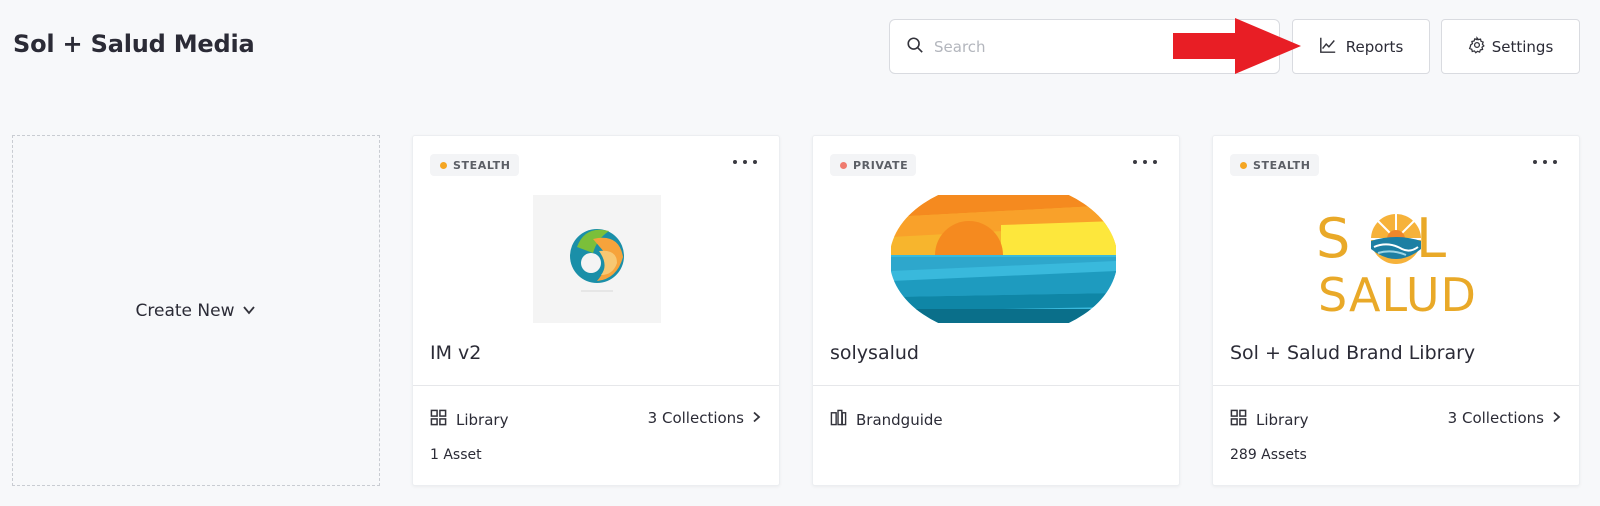 The height and width of the screenshot is (506, 1600). Describe the element at coordinates (899, 419) in the screenshot. I see `card-type-label: Brandguide` at that location.